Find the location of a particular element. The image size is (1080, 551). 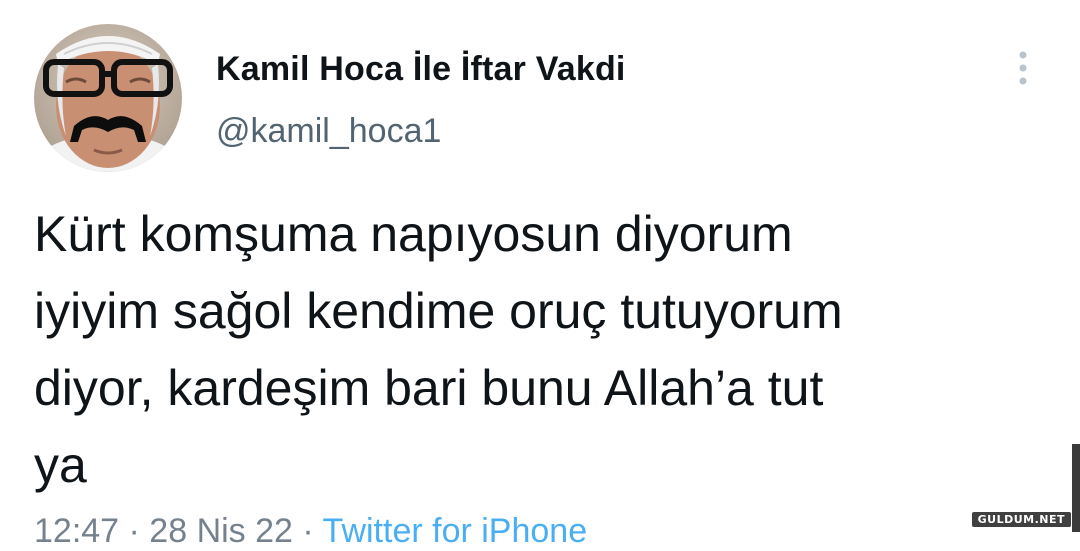

more-options-button is located at coordinates (1023, 68).